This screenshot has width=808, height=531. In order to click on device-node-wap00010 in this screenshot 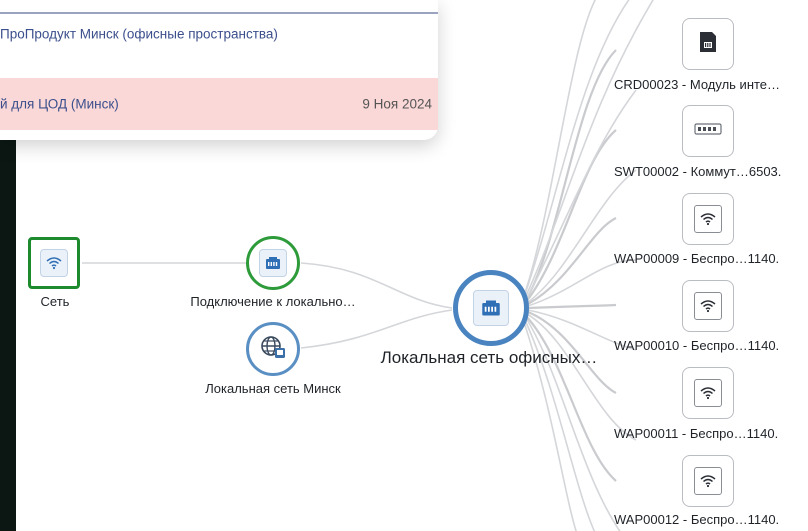, I will do `click(708, 306)`.